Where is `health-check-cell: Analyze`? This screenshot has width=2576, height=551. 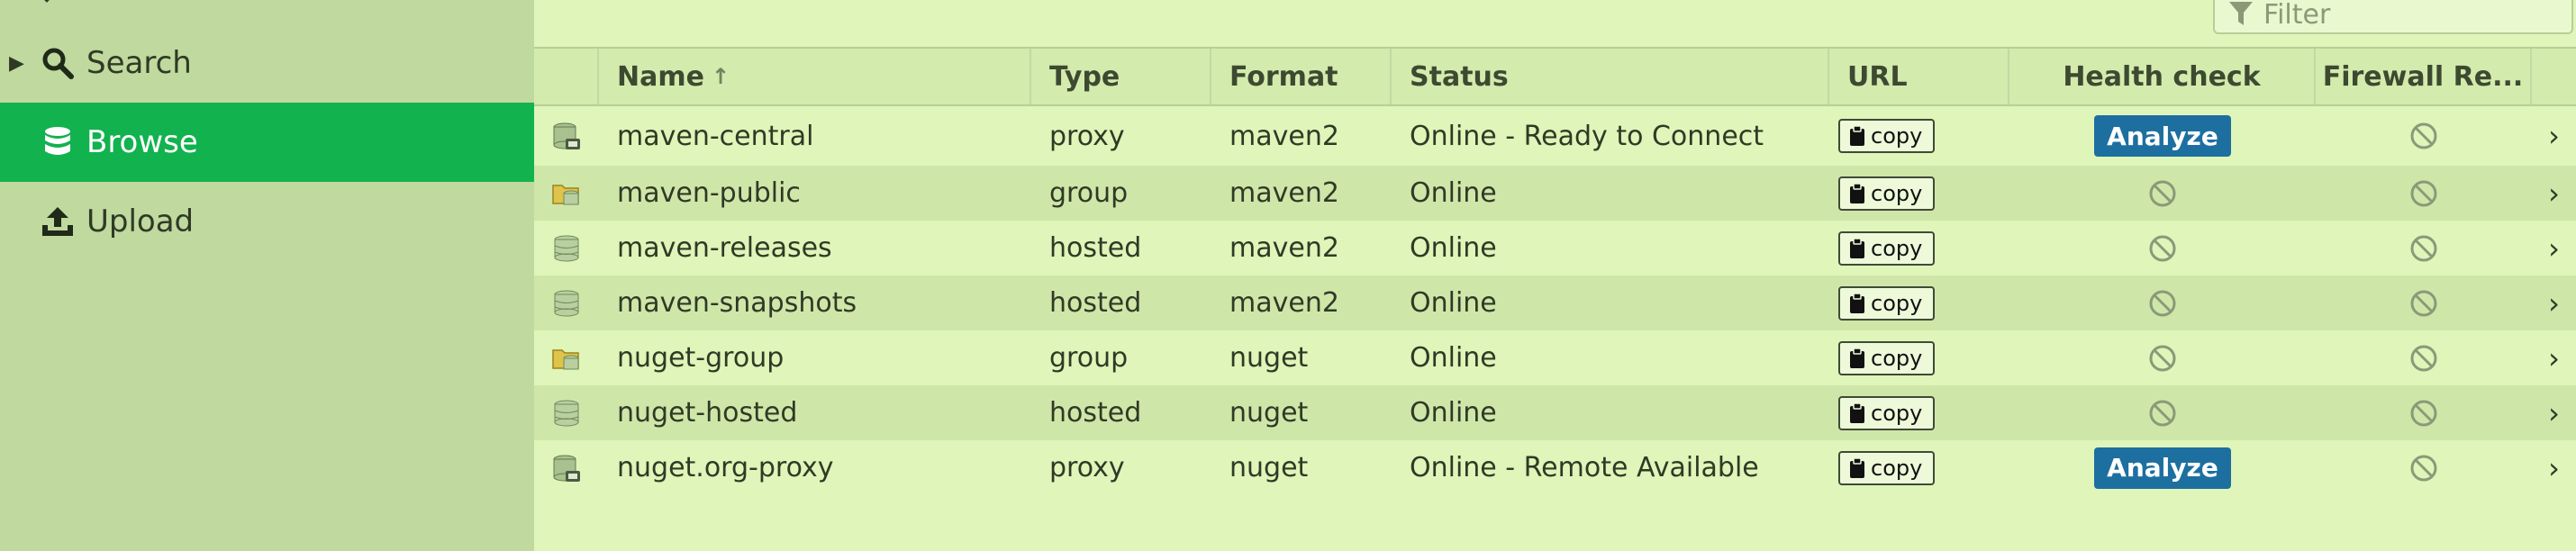 health-check-cell: Analyze is located at coordinates (2162, 467).